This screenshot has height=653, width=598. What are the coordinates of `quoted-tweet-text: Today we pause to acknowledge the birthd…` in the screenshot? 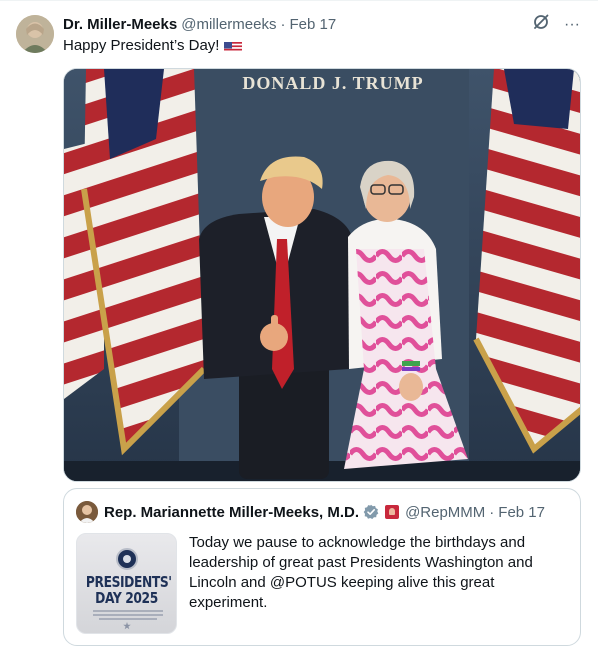 It's located at (361, 572).